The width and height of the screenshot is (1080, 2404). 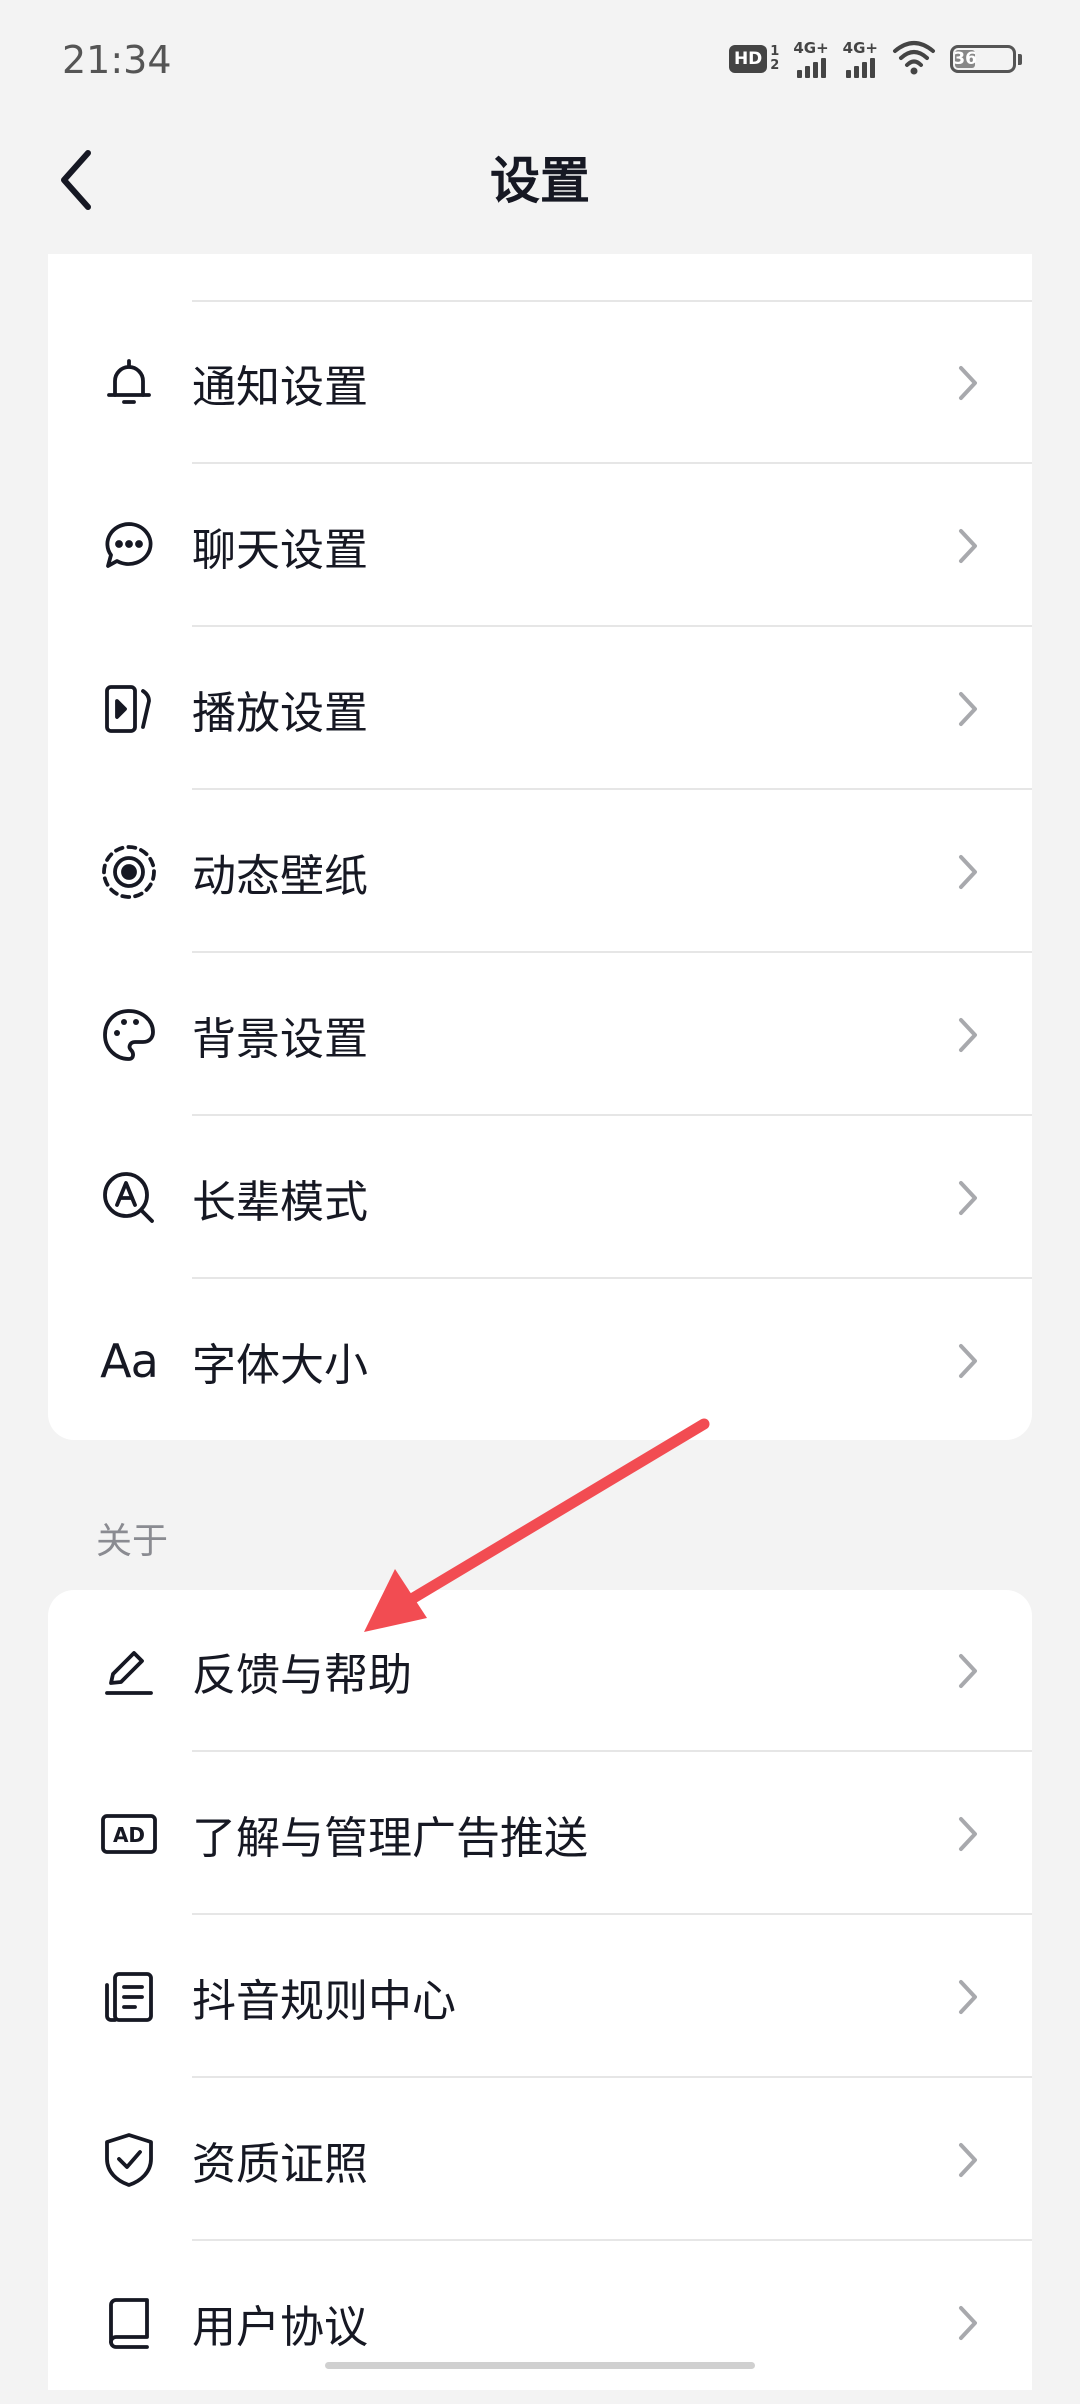 What do you see at coordinates (129, 1198) in the screenshot?
I see `elder-mode-icon` at bounding box center [129, 1198].